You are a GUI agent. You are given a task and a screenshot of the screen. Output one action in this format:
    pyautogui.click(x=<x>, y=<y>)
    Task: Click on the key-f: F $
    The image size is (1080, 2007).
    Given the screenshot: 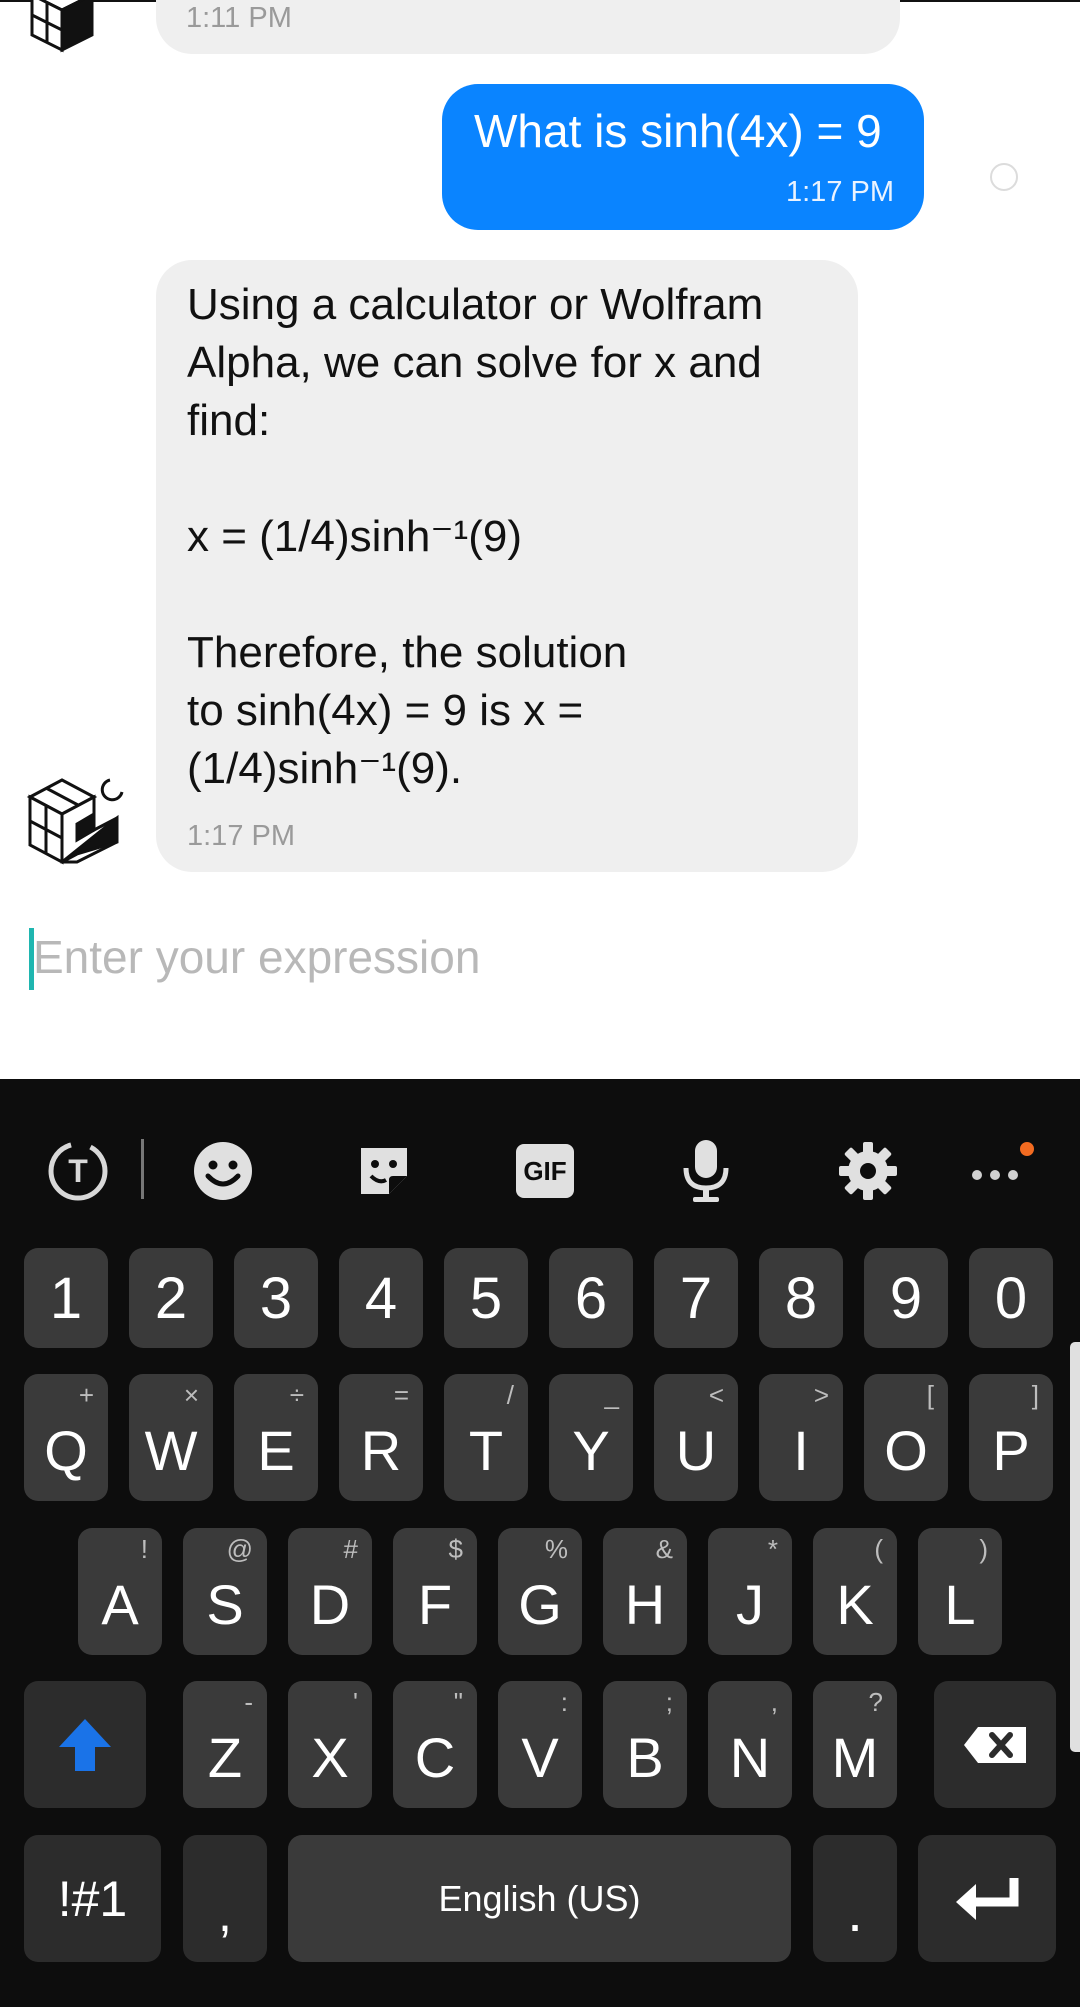 What is the action you would take?
    pyautogui.click(x=435, y=1591)
    